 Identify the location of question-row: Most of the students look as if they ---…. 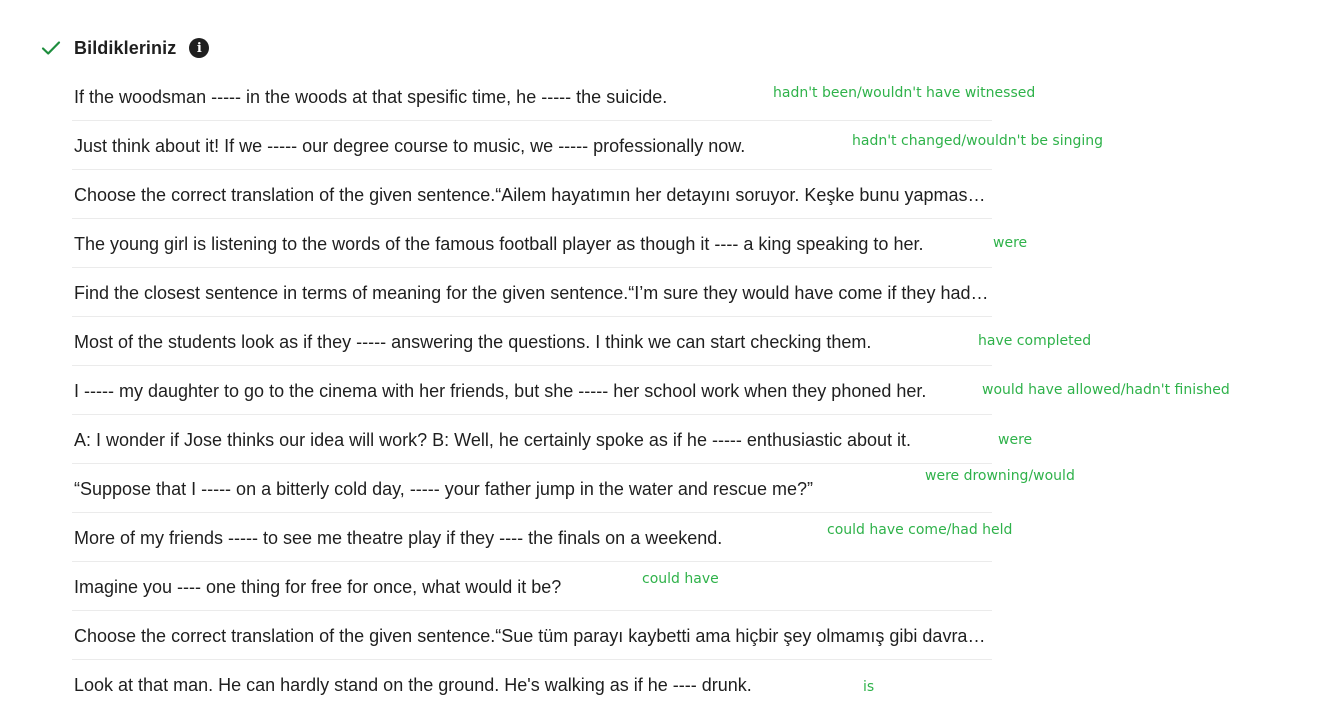
(692, 341).